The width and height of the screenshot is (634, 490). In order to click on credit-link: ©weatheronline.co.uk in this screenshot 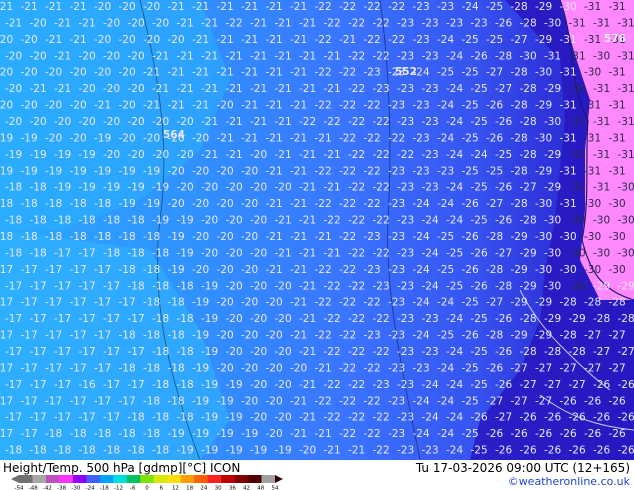, I will do `click(569, 481)`.